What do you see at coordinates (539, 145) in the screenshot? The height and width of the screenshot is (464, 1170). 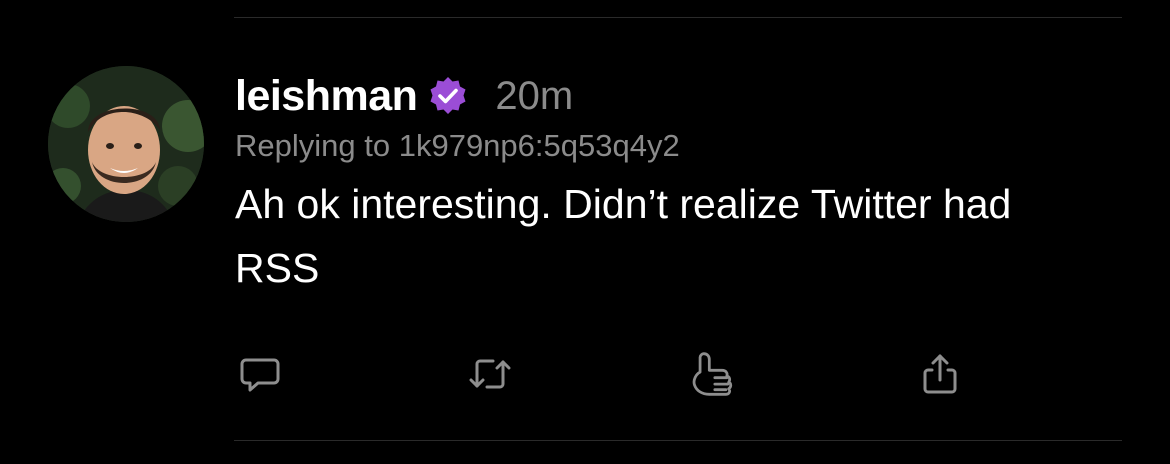 I see `replying-to-target: 1k979np6:5q53q4y2` at bounding box center [539, 145].